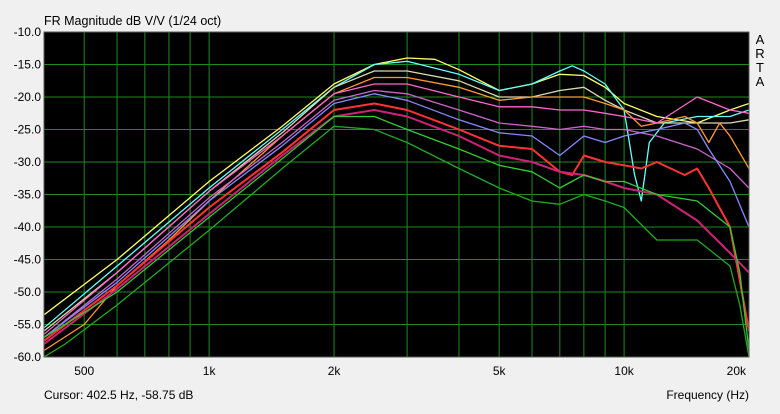 This screenshot has height=414, width=780. What do you see at coordinates (132, 21) in the screenshot?
I see `chart-title: FR Magnitude dB V/V (1/24 oct)` at bounding box center [132, 21].